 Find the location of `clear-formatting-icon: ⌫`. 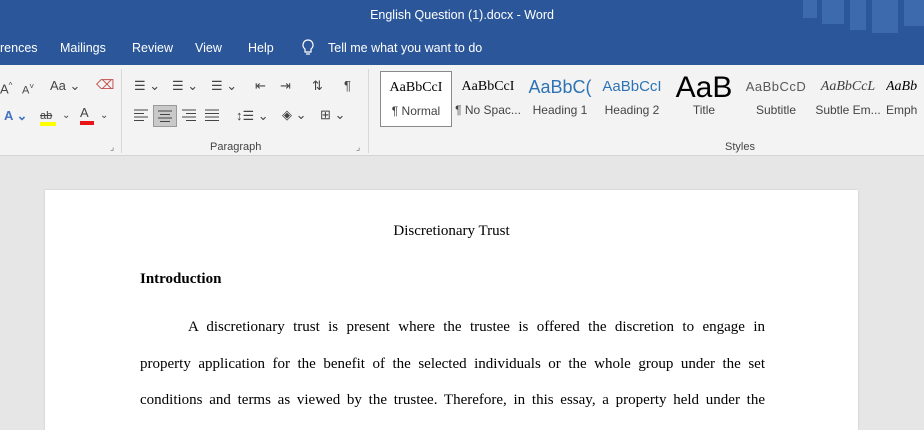

clear-formatting-icon: ⌫ is located at coordinates (105, 85).